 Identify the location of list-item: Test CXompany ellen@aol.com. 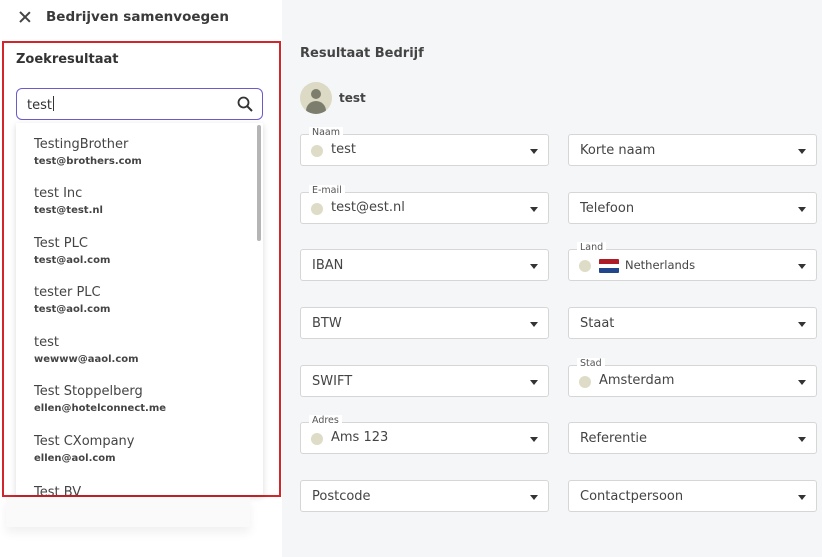
(136, 458).